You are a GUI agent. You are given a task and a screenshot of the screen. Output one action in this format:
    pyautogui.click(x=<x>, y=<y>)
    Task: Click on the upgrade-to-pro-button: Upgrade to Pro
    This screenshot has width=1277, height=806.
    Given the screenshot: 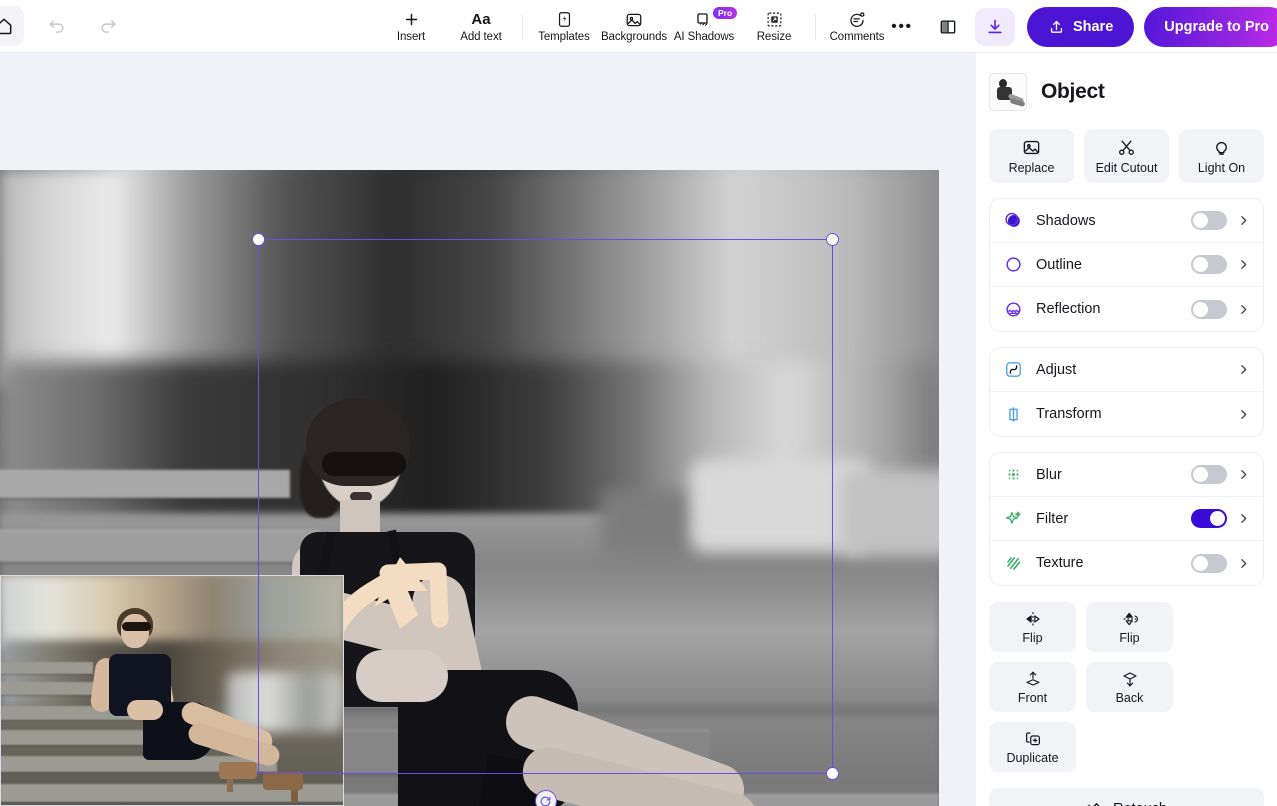 What is the action you would take?
    pyautogui.click(x=1210, y=26)
    